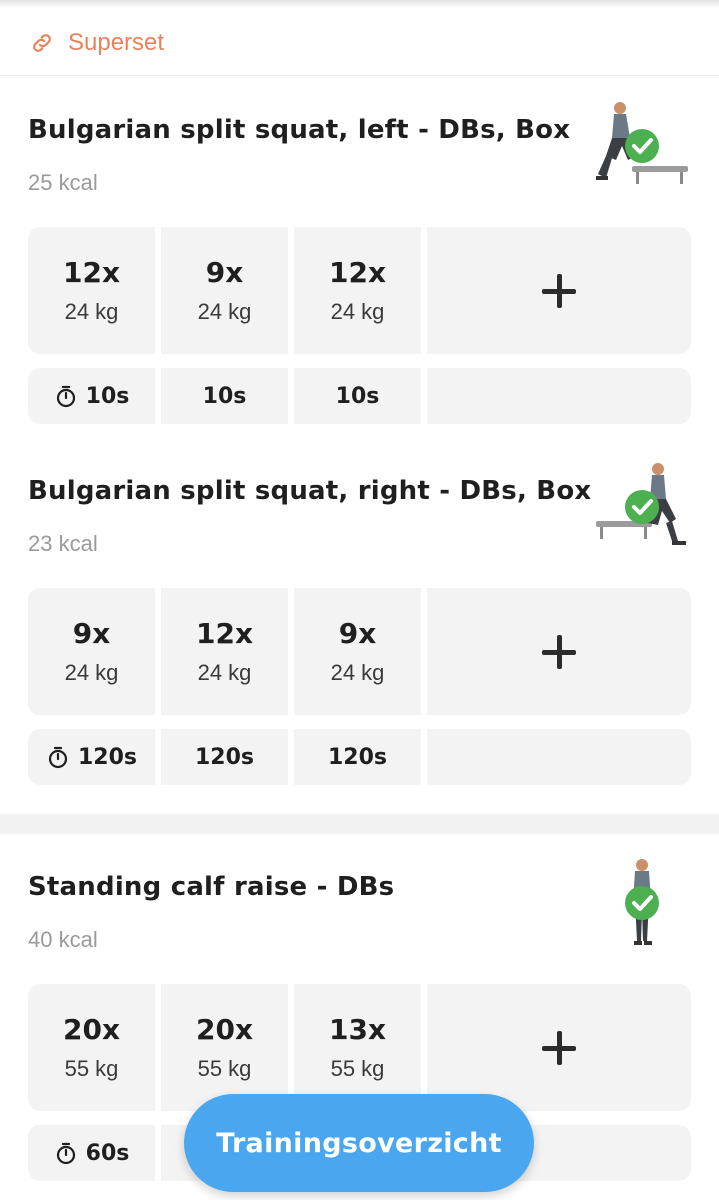 Image resolution: width=719 pixels, height=1200 pixels. I want to click on set-reps: 13x, so click(357, 1029).